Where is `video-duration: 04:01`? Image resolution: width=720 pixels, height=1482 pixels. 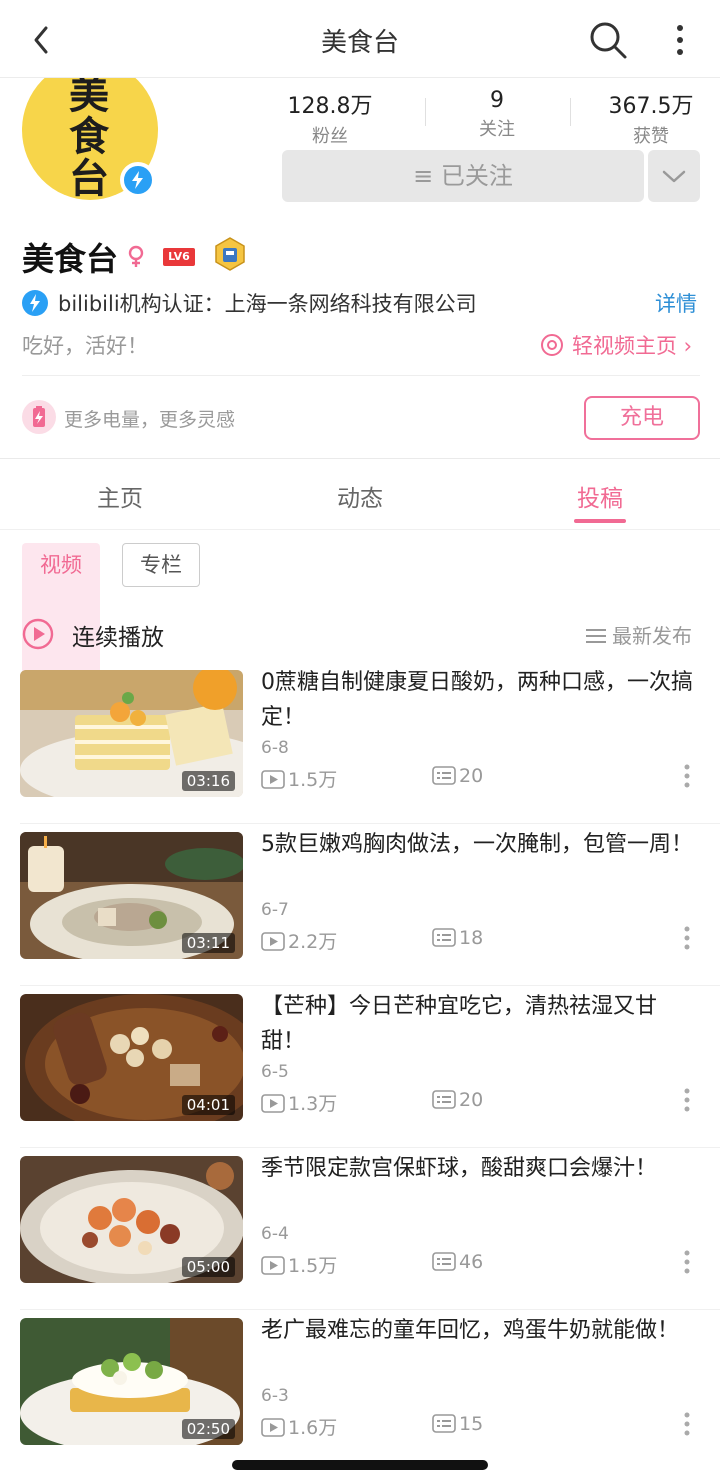 video-duration: 04:01 is located at coordinates (208, 1105).